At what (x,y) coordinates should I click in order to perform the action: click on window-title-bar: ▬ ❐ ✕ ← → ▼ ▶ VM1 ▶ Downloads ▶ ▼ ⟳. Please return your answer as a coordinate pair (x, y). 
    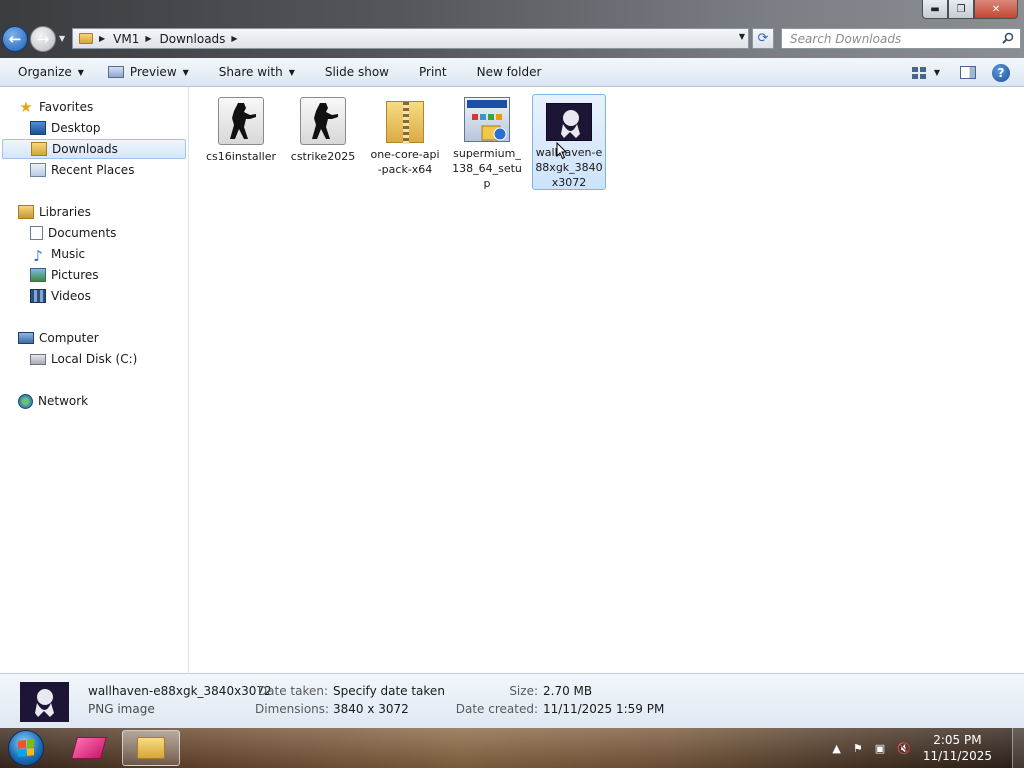
    Looking at the image, I should click on (512, 29).